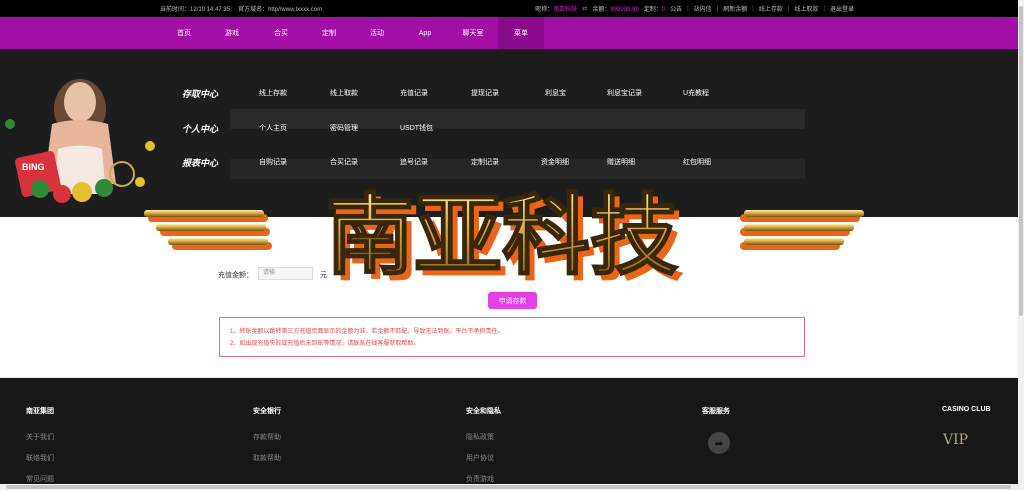 Image resolution: width=1024 pixels, height=490 pixels. I want to click on topbar-link-notice: 公告, so click(676, 8).